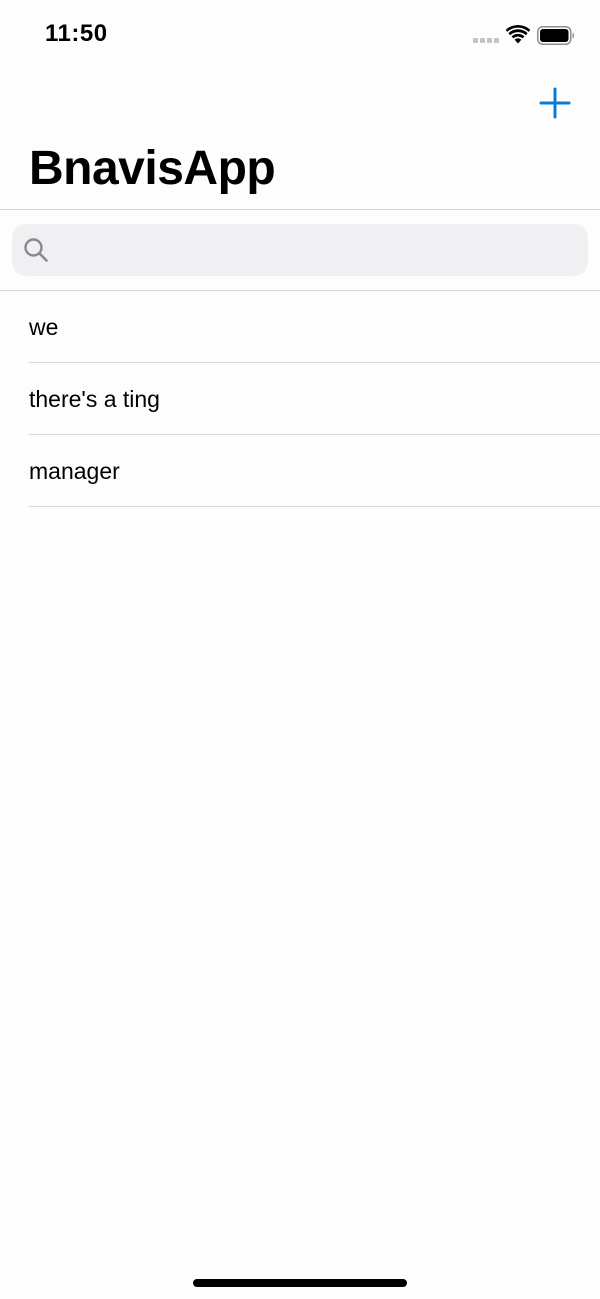 The width and height of the screenshot is (600, 1299). I want to click on list-item: manager, so click(300, 471).